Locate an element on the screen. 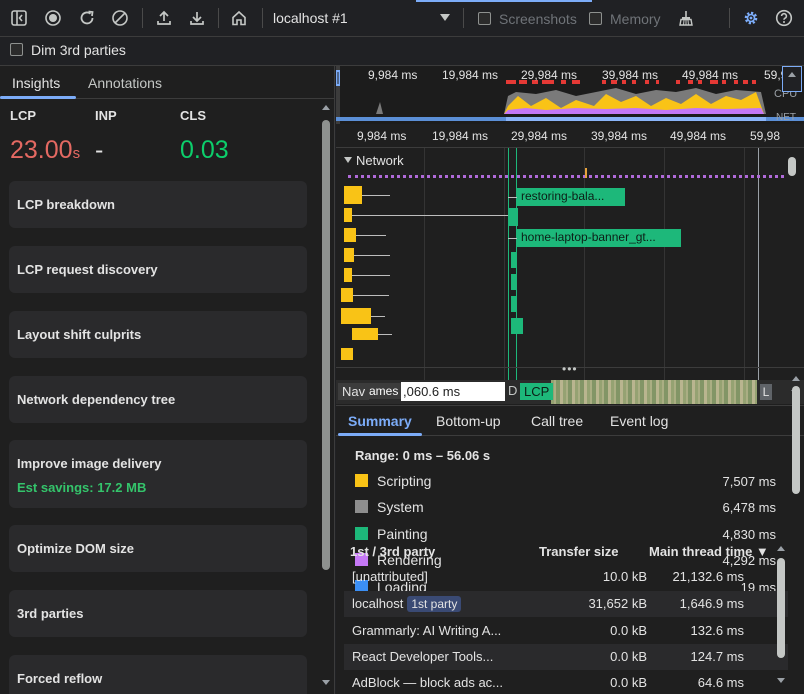  home-icon is located at coordinates (239, 18).